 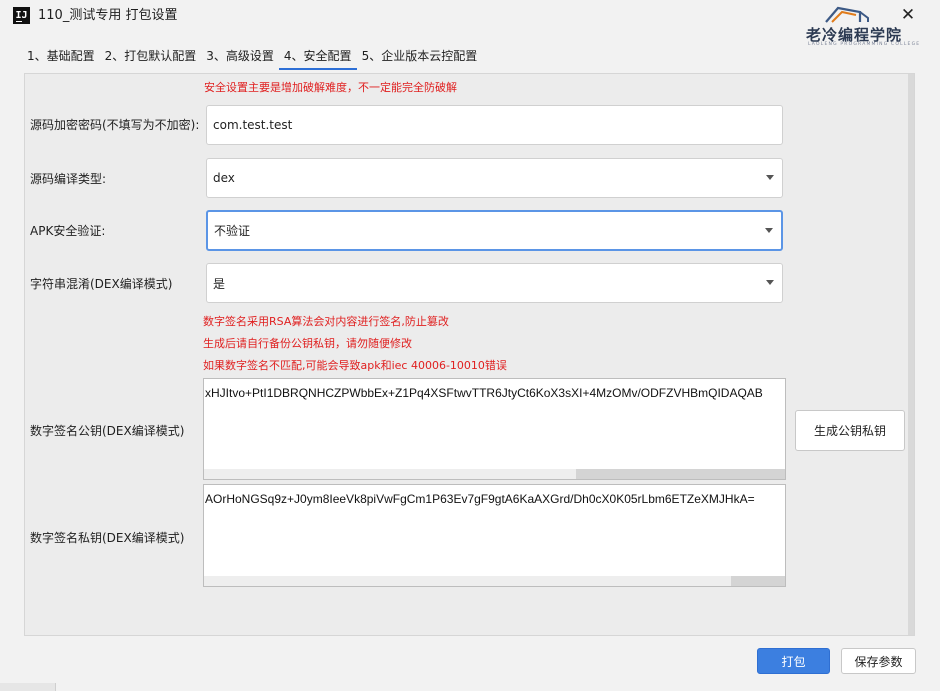 I want to click on save-params-button: 保存参数, so click(x=878, y=661).